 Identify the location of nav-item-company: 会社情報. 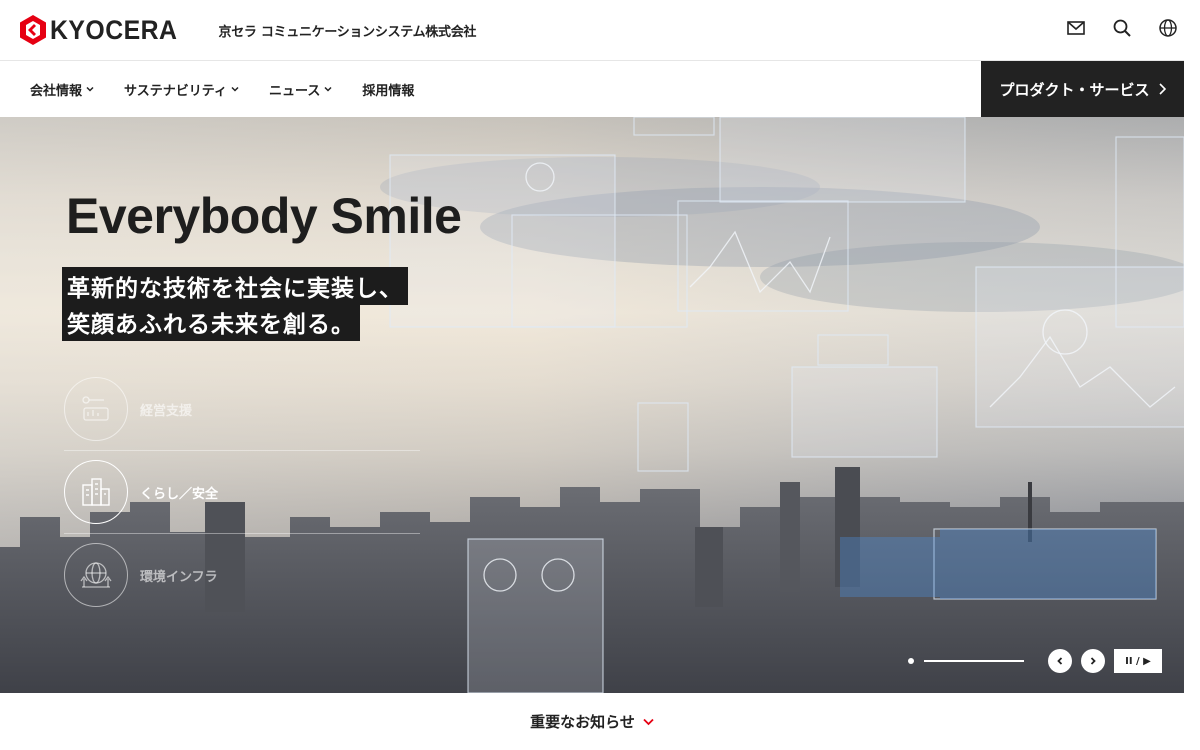
(62, 89).